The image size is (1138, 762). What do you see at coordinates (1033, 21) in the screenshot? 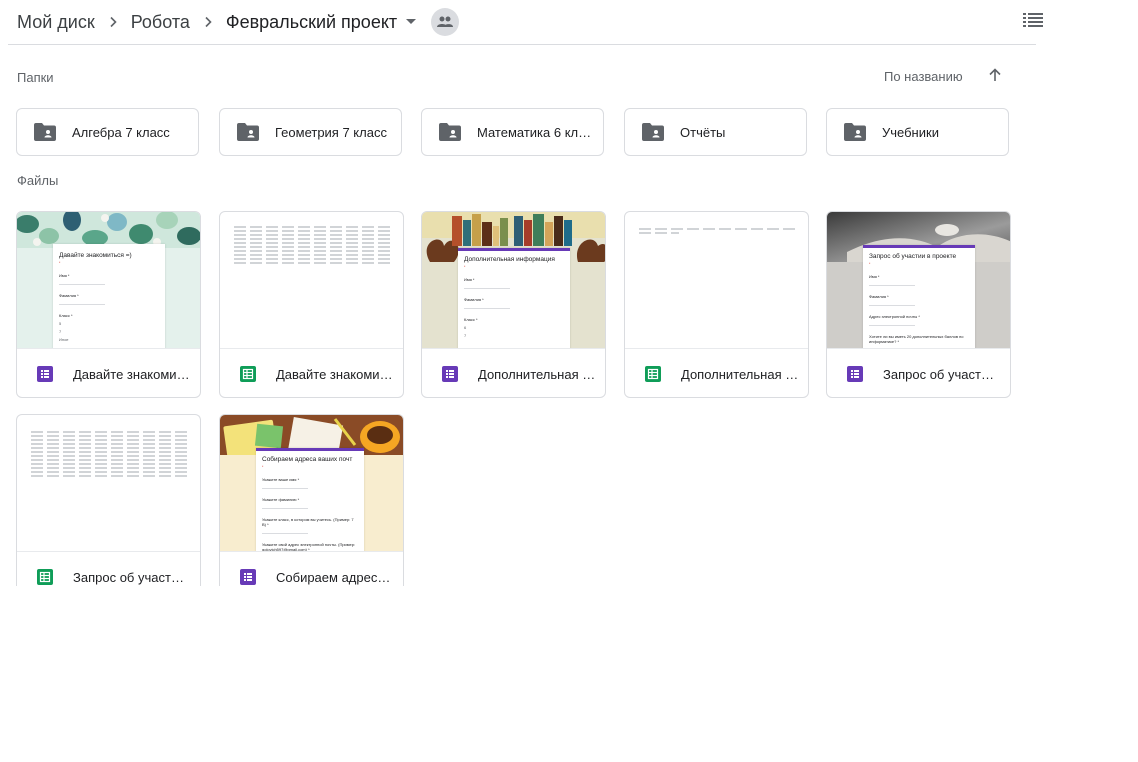
I see `list-view-icon` at bounding box center [1033, 21].